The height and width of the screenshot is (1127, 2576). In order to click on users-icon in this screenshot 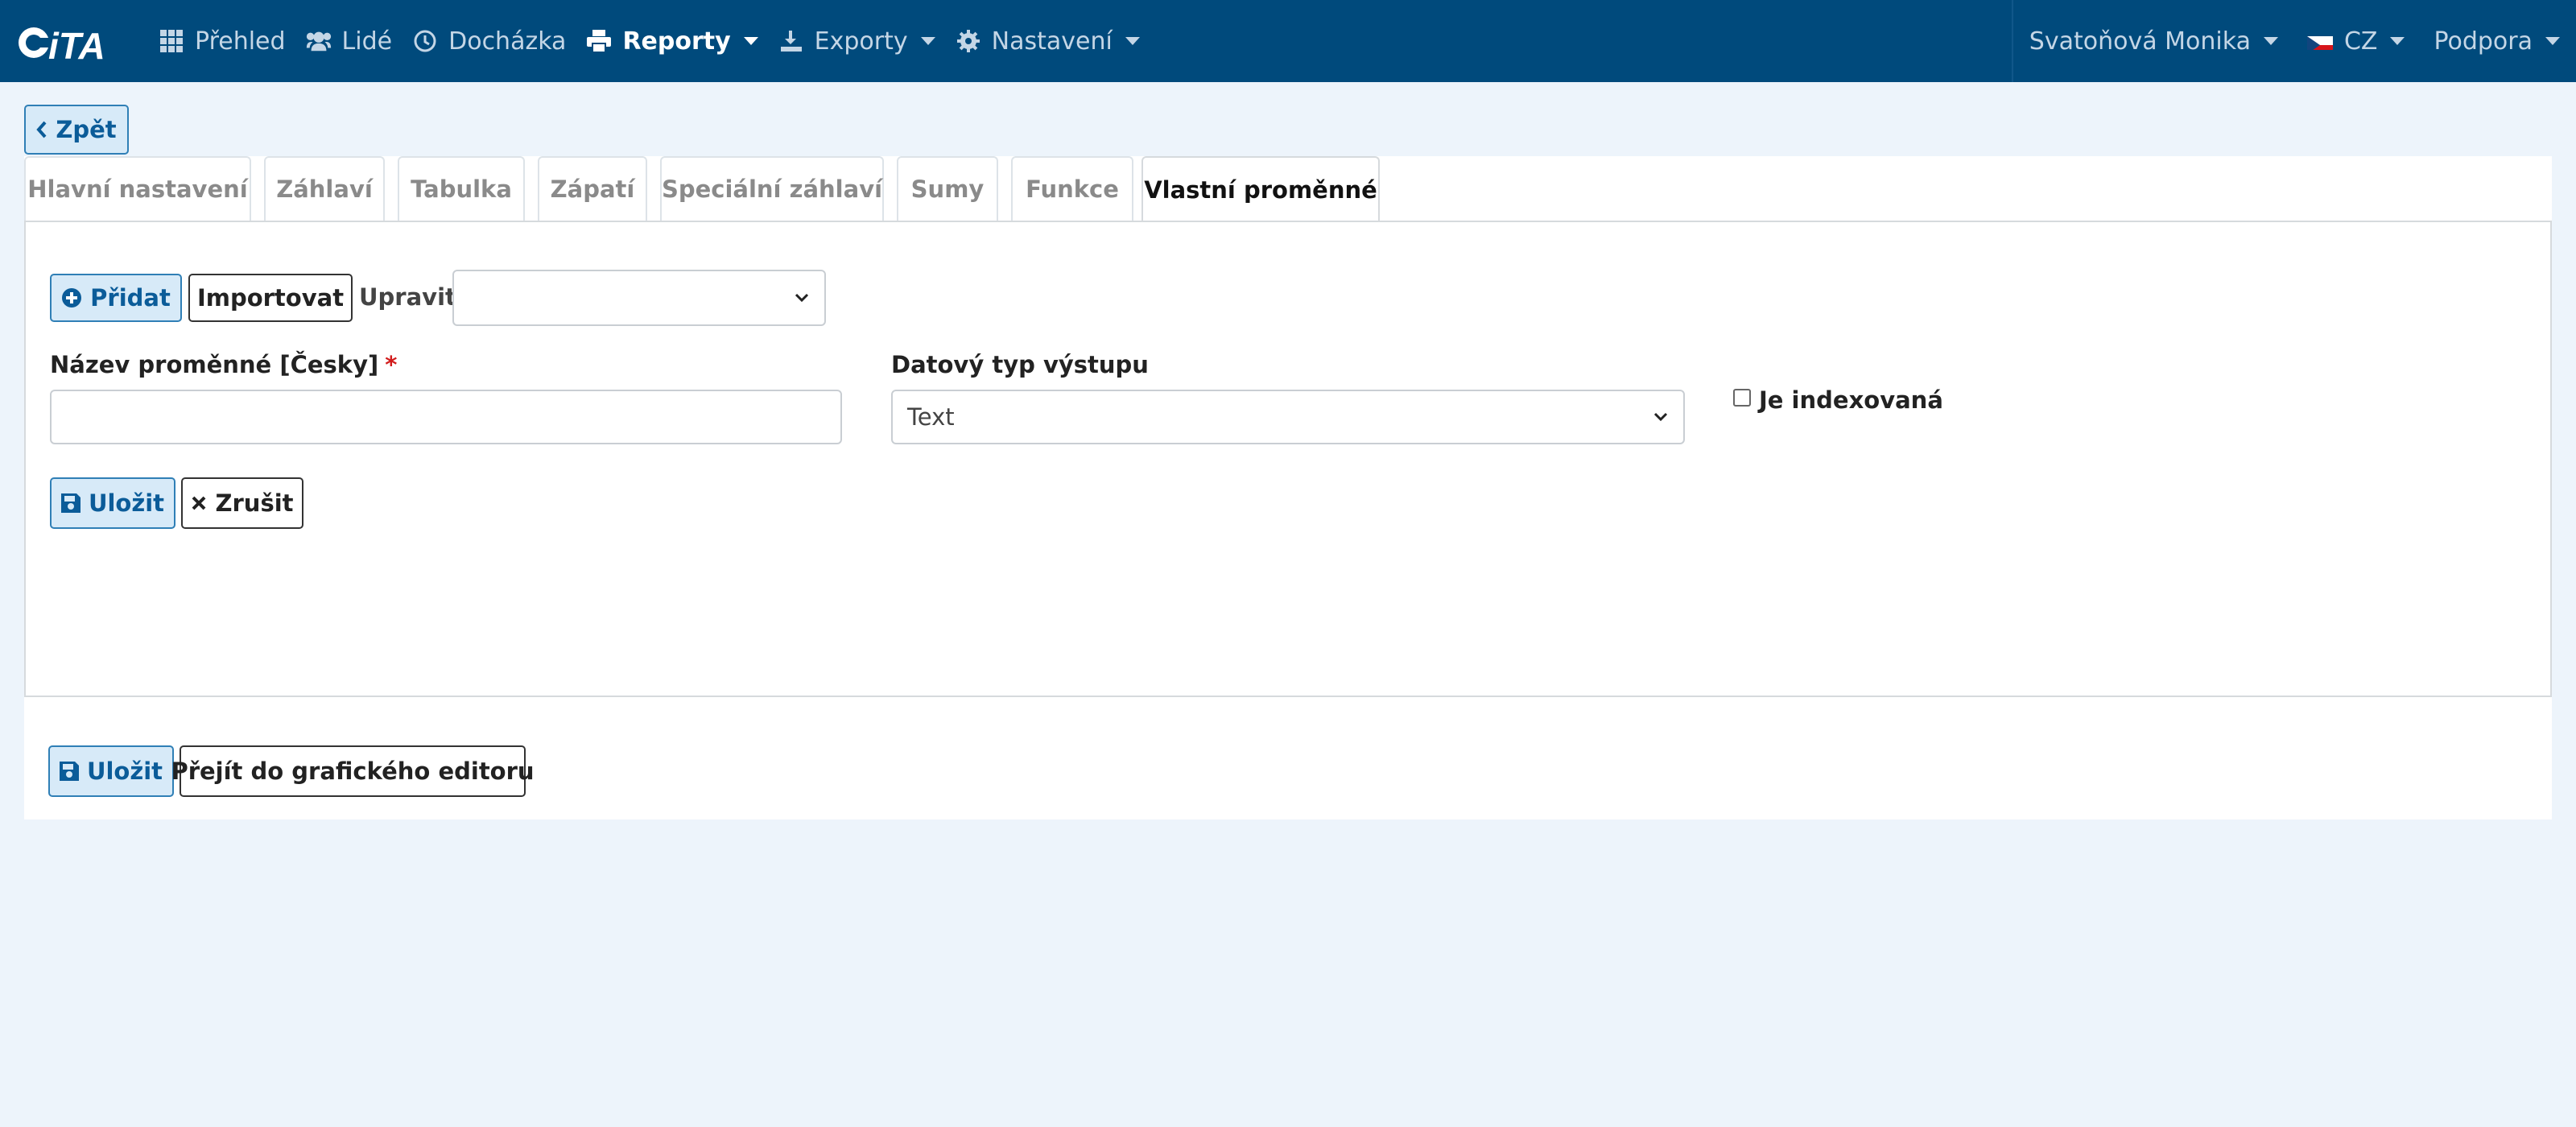, I will do `click(318, 41)`.